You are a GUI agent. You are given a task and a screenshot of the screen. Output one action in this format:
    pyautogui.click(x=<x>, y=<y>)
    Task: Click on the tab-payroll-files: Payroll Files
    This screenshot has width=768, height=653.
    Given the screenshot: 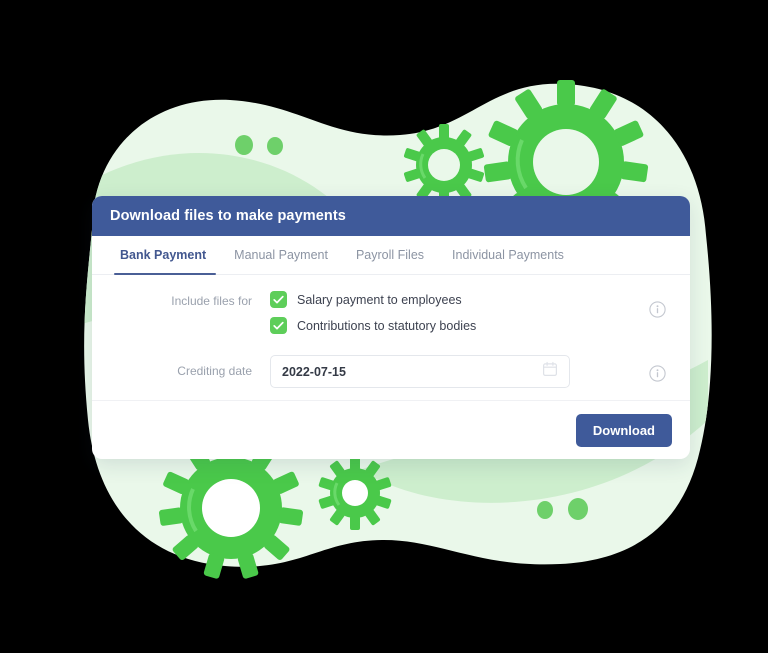 What is the action you would take?
    pyautogui.click(x=390, y=255)
    